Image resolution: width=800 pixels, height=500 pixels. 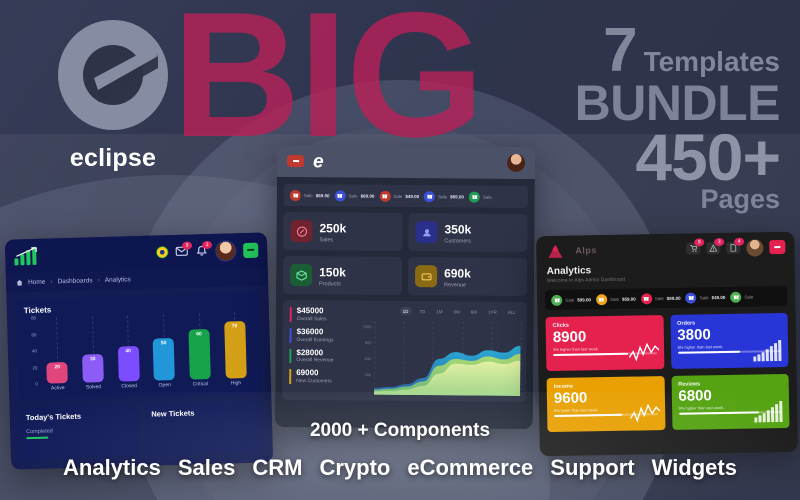 What do you see at coordinates (354, 468) in the screenshot?
I see `category-crypto: Crypto` at bounding box center [354, 468].